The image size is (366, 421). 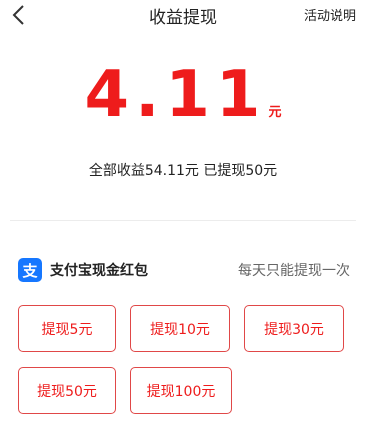 I want to click on withdraw-5-button: 提现5元, so click(x=67, y=328).